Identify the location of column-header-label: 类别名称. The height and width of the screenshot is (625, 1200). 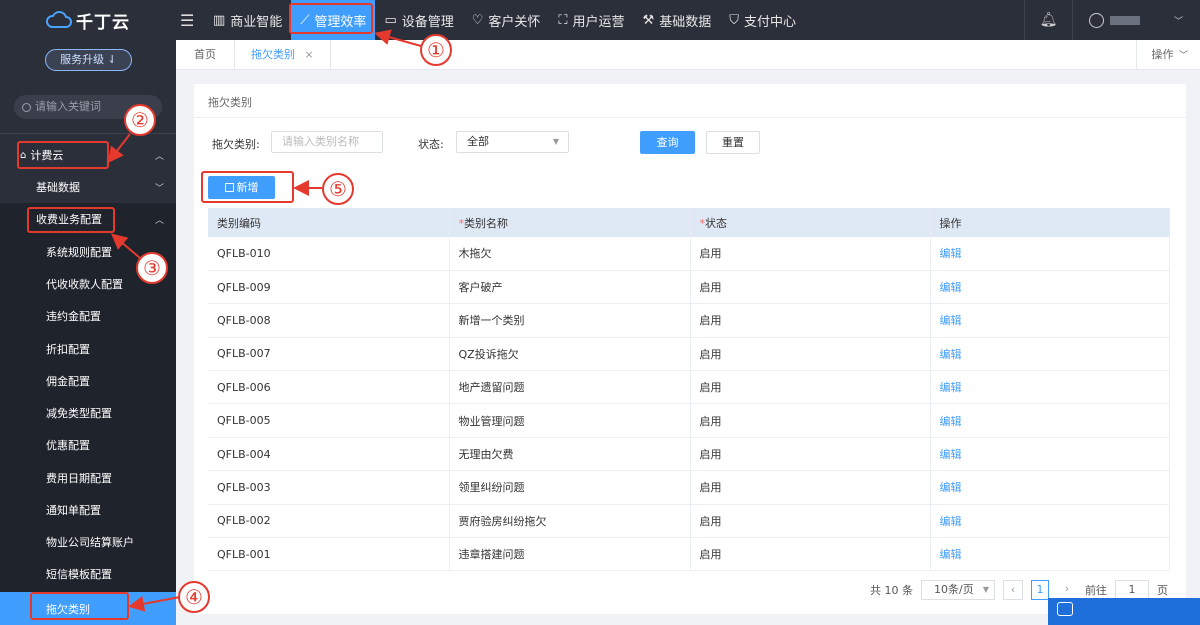
(486, 223).